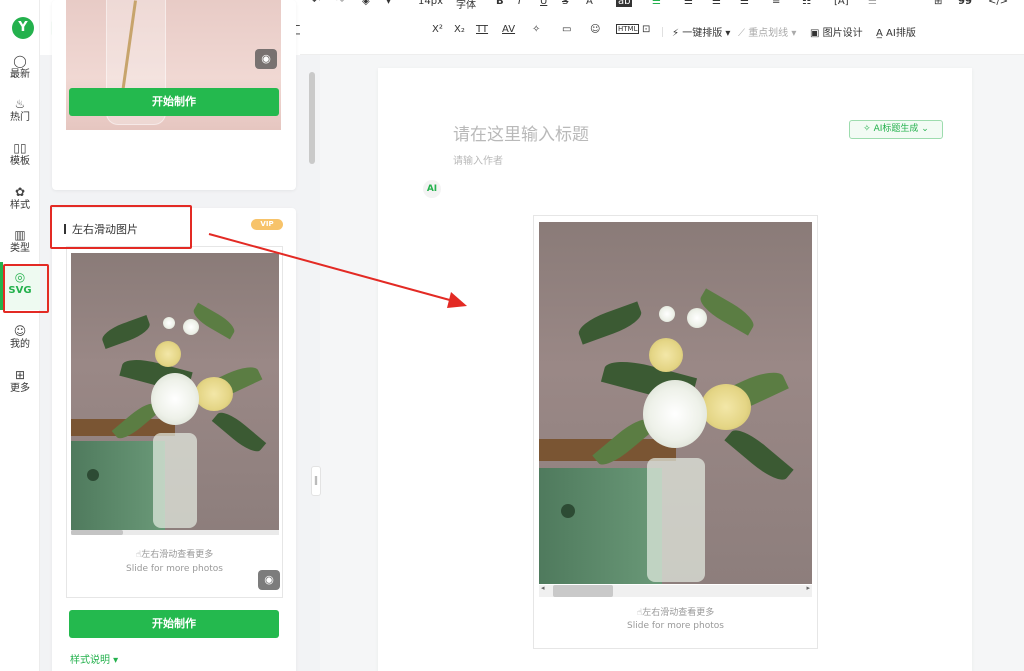  What do you see at coordinates (841, 3) in the screenshot?
I see `letter-box-icon: [A]` at bounding box center [841, 3].